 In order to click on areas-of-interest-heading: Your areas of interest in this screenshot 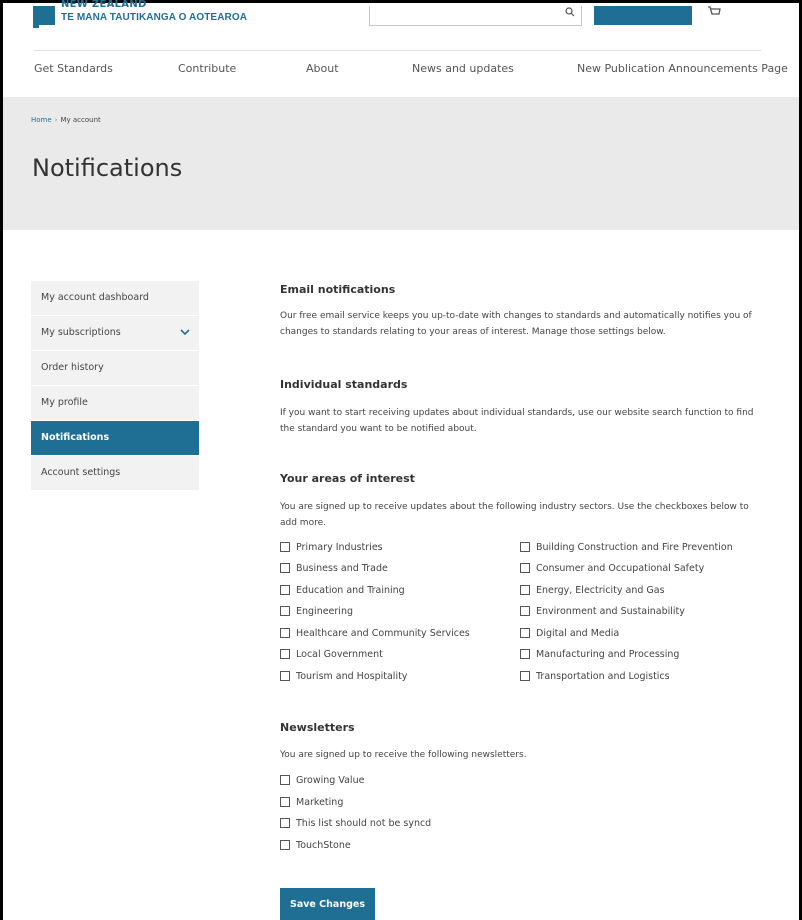, I will do `click(347, 478)`.